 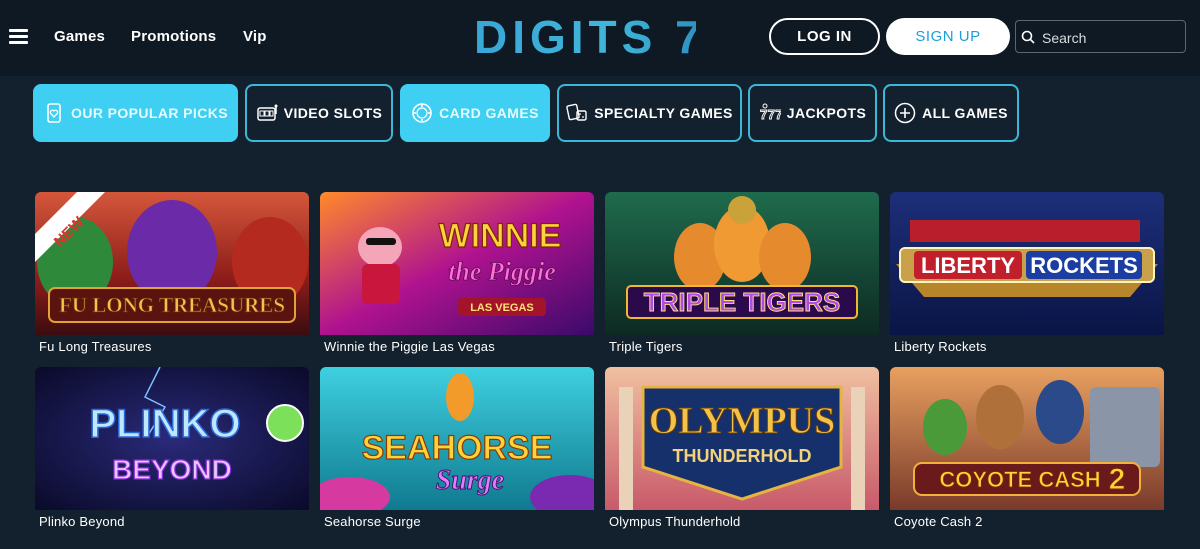 What do you see at coordinates (54, 113) in the screenshot?
I see `popular-picks-icon` at bounding box center [54, 113].